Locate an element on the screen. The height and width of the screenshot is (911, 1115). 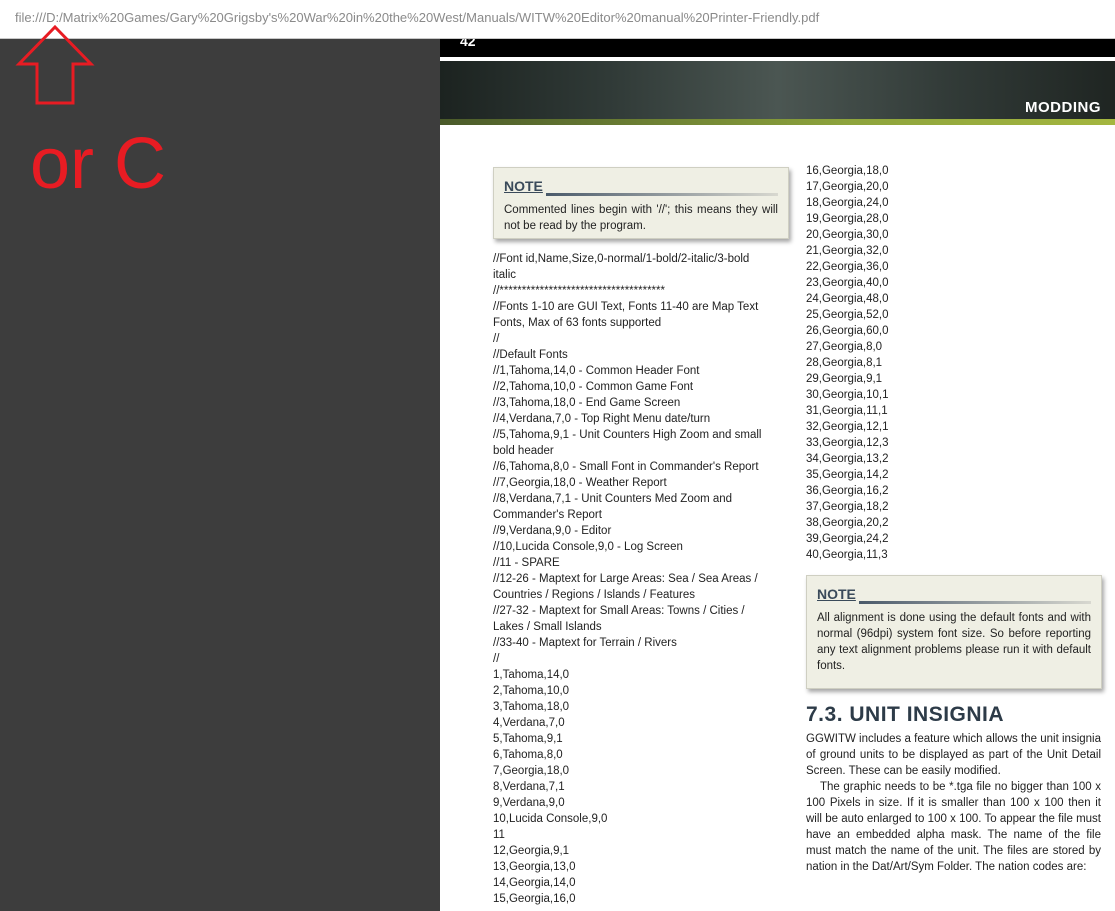
font-list-line: 30,Georgia,10,1 is located at coordinates (847, 395).